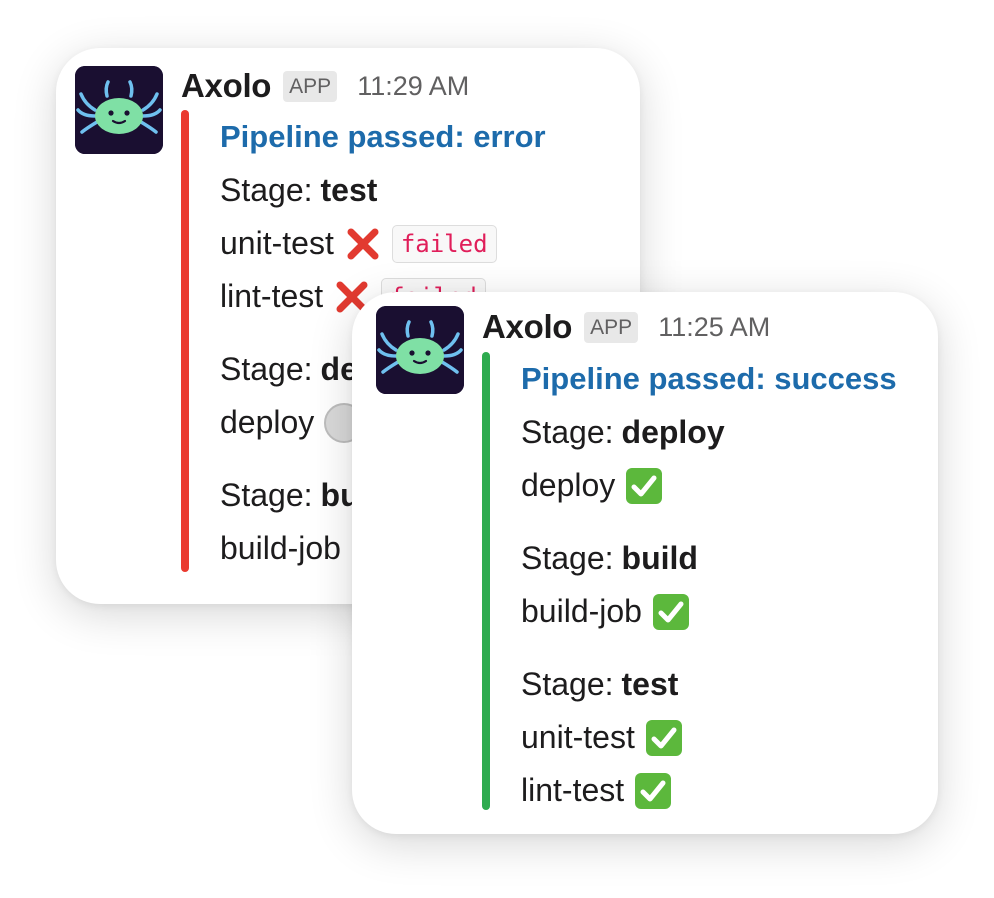  What do you see at coordinates (673, 432) in the screenshot?
I see `stage-name: deploy` at bounding box center [673, 432].